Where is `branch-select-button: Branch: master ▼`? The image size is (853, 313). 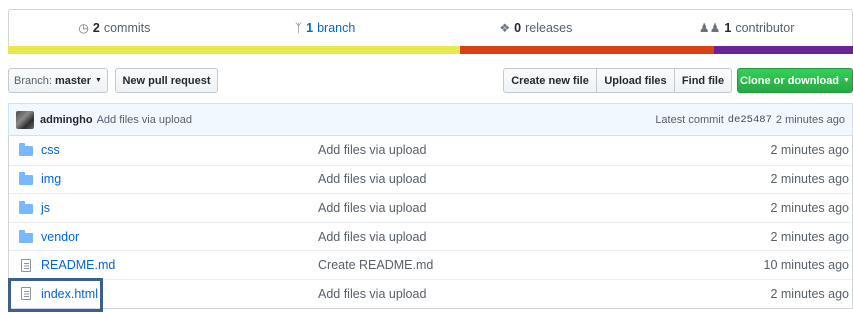
branch-select-button: Branch: master ▼ is located at coordinates (58, 80).